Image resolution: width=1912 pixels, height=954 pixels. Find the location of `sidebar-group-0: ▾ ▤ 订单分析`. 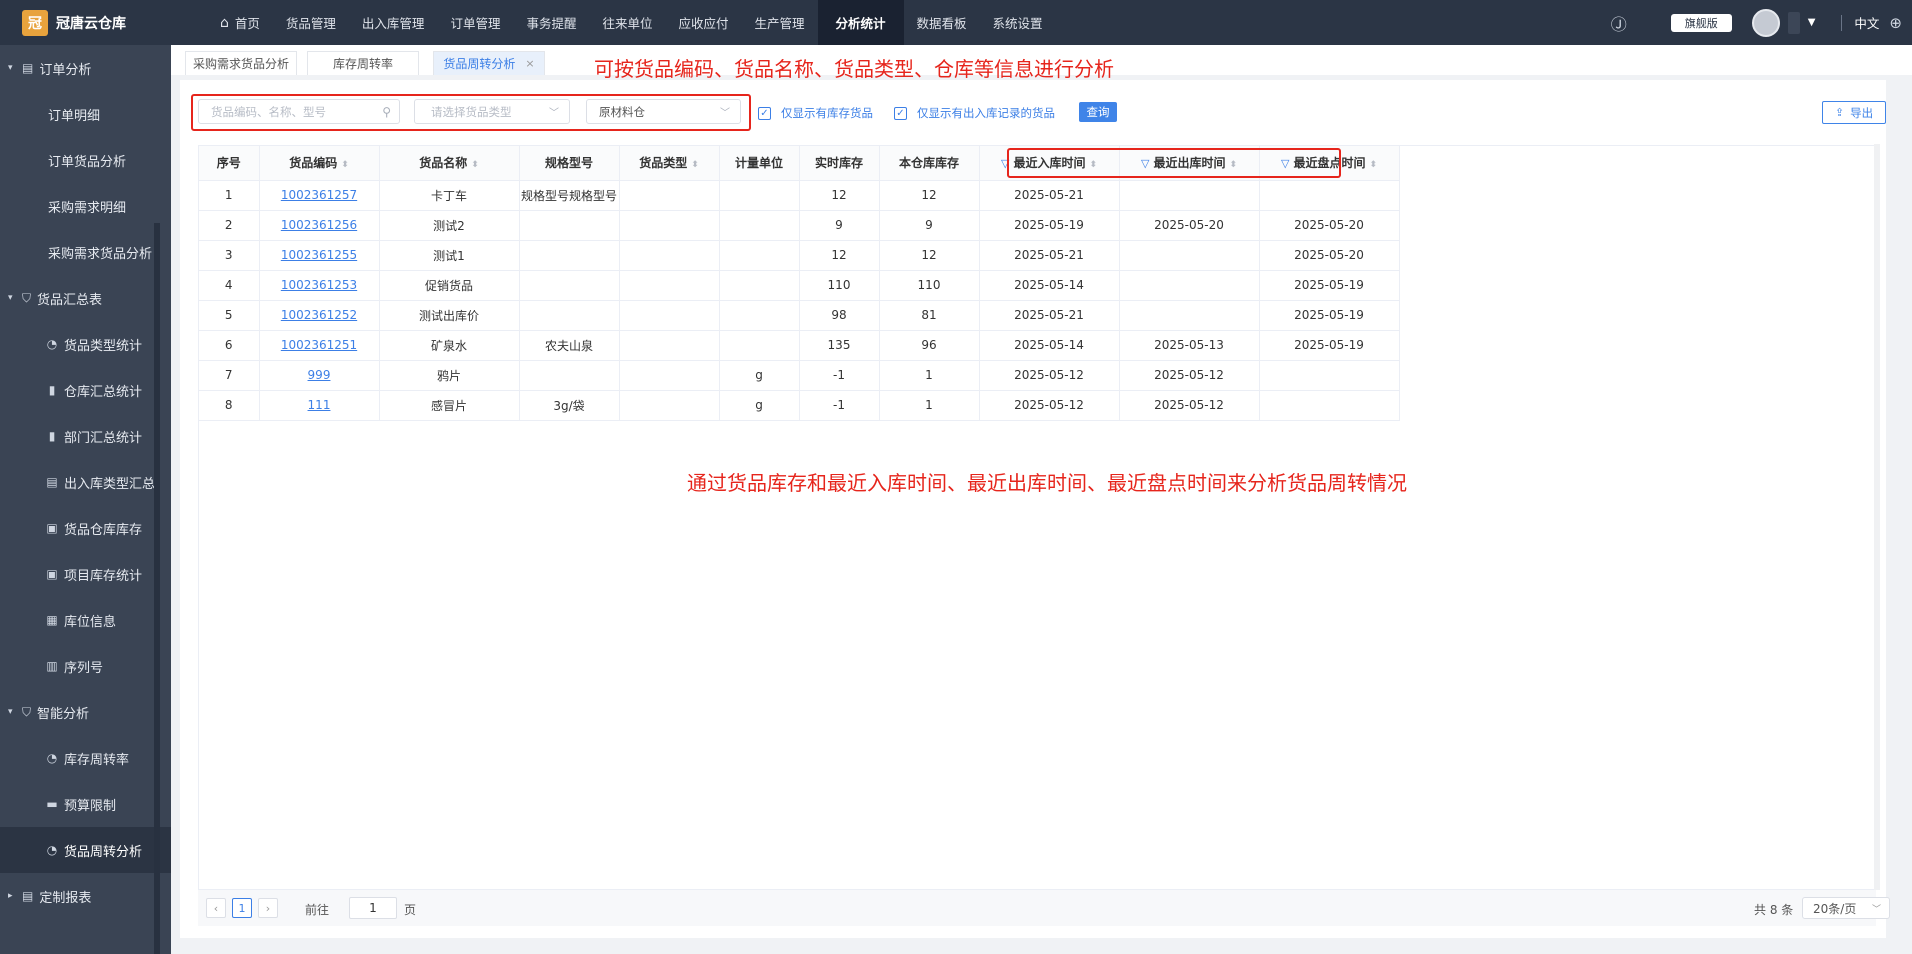

sidebar-group-0: ▾ ▤ 订单分析 is located at coordinates (85, 68).